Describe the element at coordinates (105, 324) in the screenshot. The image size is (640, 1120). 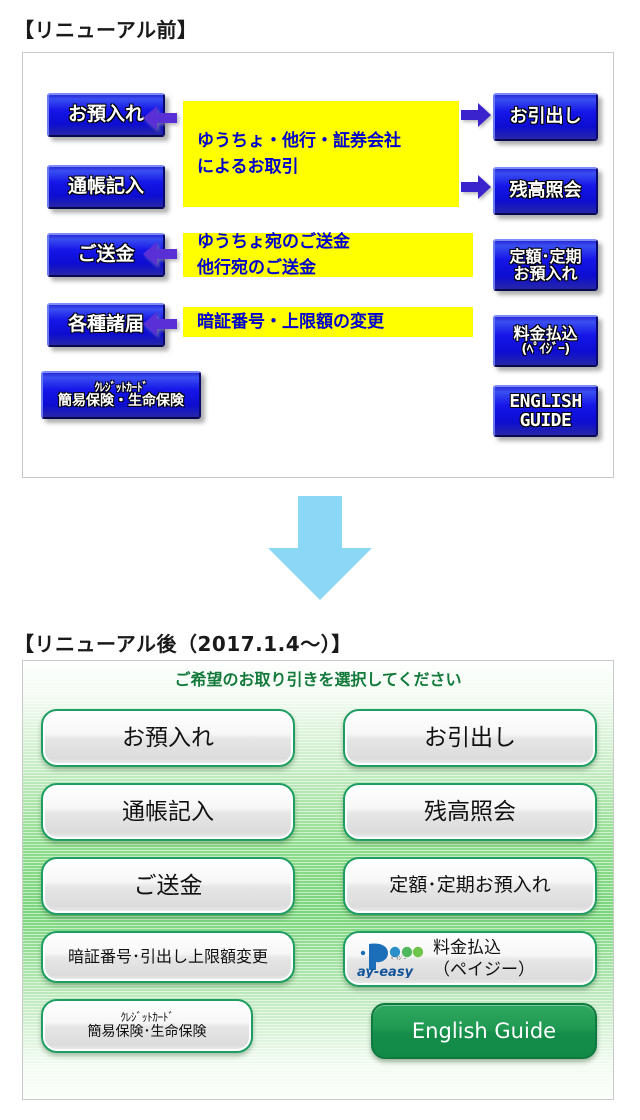
I see `old-button-notices-label: 各種諸届` at that location.